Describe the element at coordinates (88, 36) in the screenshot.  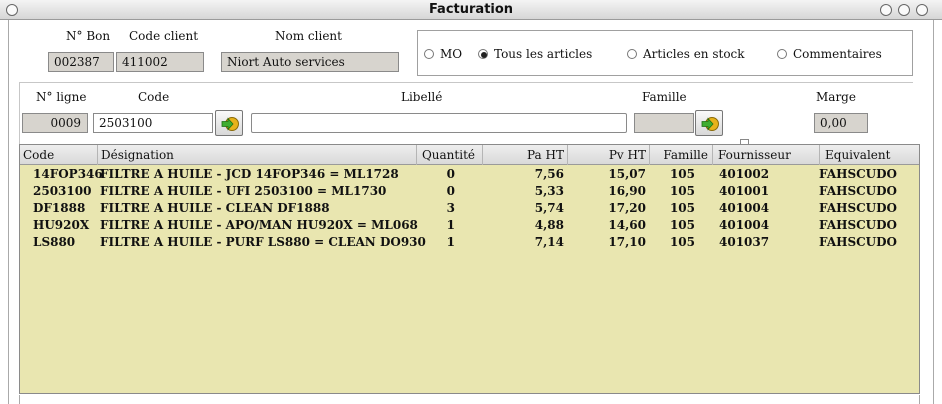
I see `num-bon-label: N° Bon` at that location.